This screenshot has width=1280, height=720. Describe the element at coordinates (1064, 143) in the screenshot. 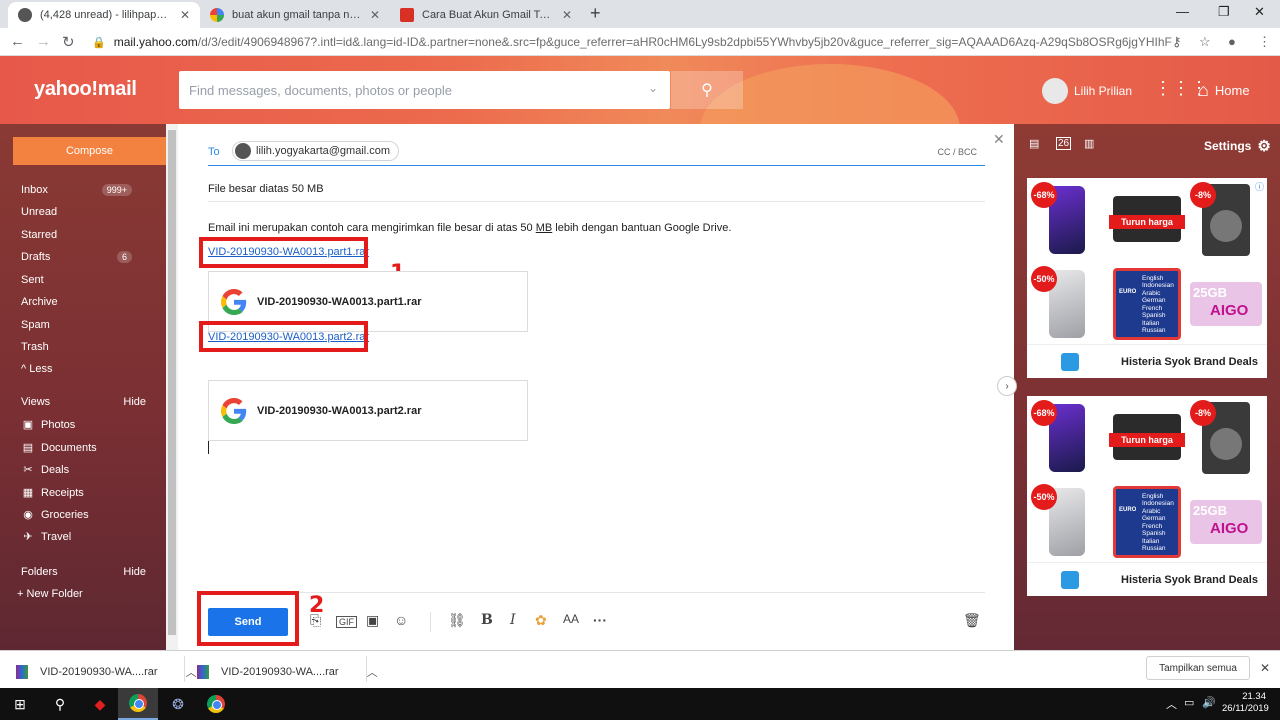

I see `calendar-icon: 26` at that location.